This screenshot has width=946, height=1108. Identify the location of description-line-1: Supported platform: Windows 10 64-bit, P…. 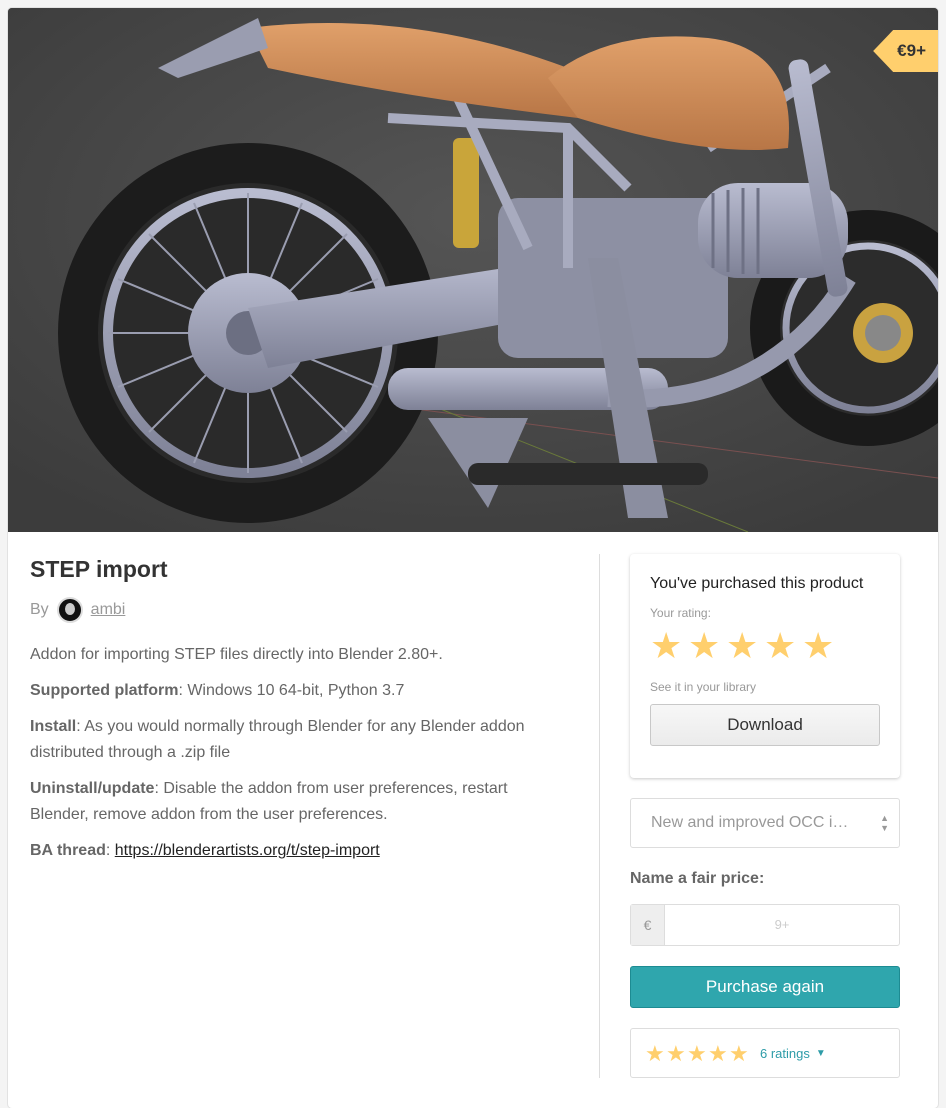
(295, 691).